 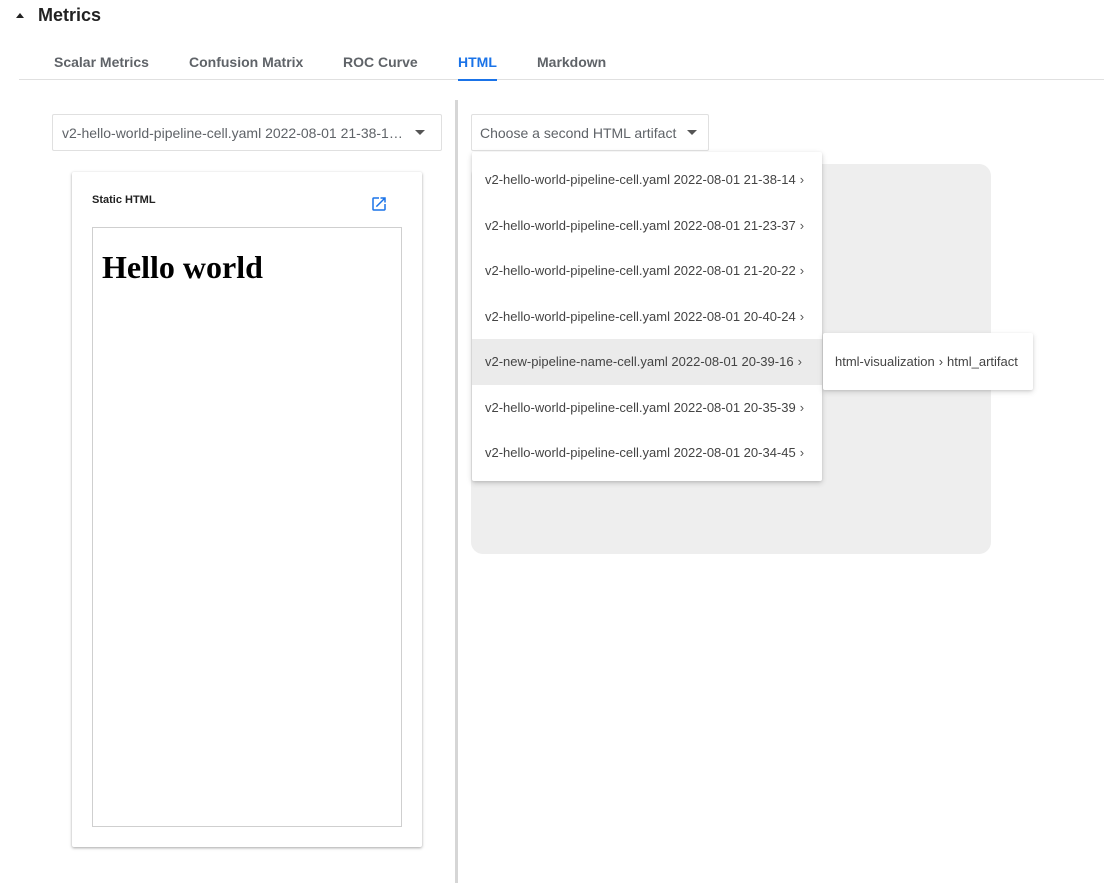 I want to click on tab-scalar-metrics: Scalar Metrics, so click(x=101, y=61).